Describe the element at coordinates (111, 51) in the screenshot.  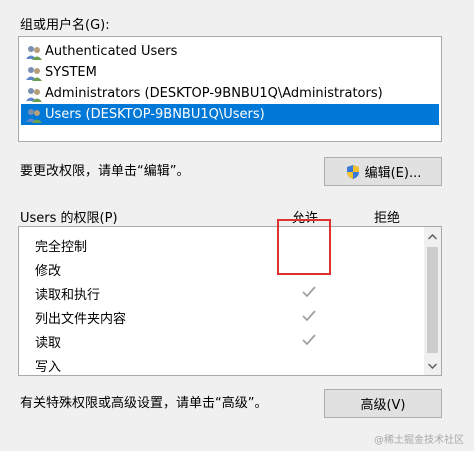
I see `user-name: Authenticated Users` at that location.